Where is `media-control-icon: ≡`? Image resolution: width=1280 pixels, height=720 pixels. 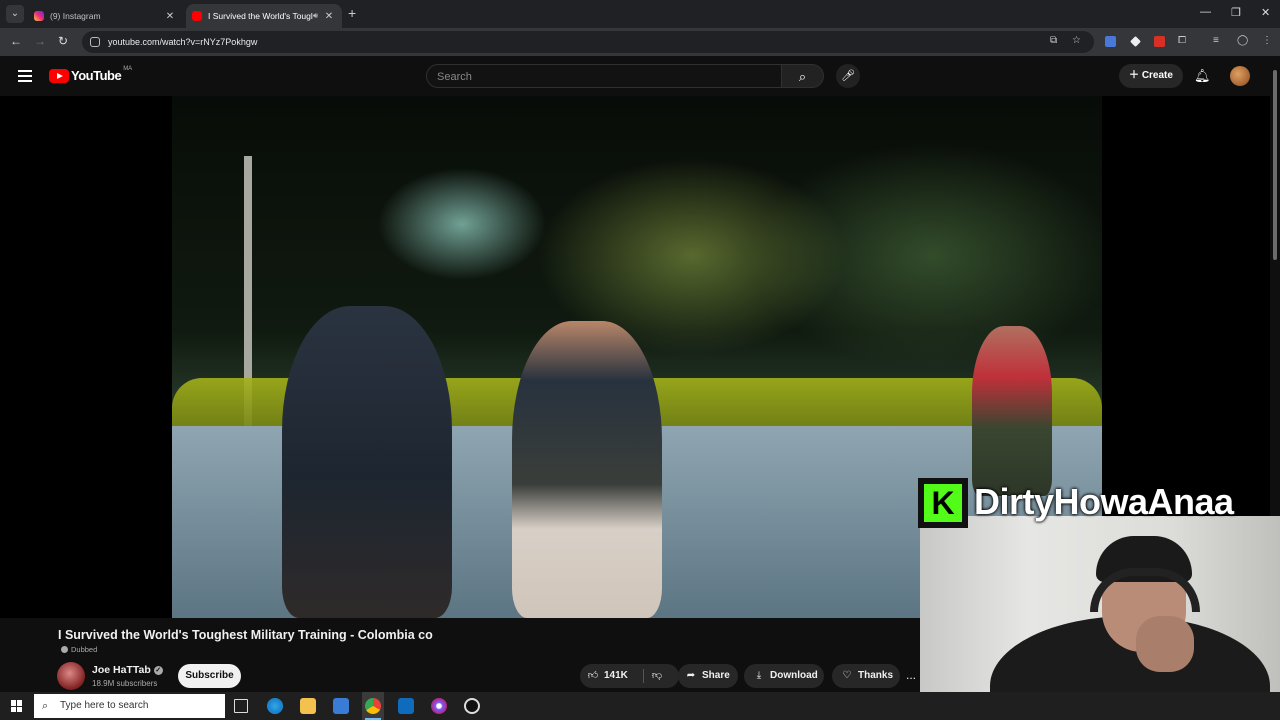
media-control-icon: ≡ is located at coordinates (1216, 40).